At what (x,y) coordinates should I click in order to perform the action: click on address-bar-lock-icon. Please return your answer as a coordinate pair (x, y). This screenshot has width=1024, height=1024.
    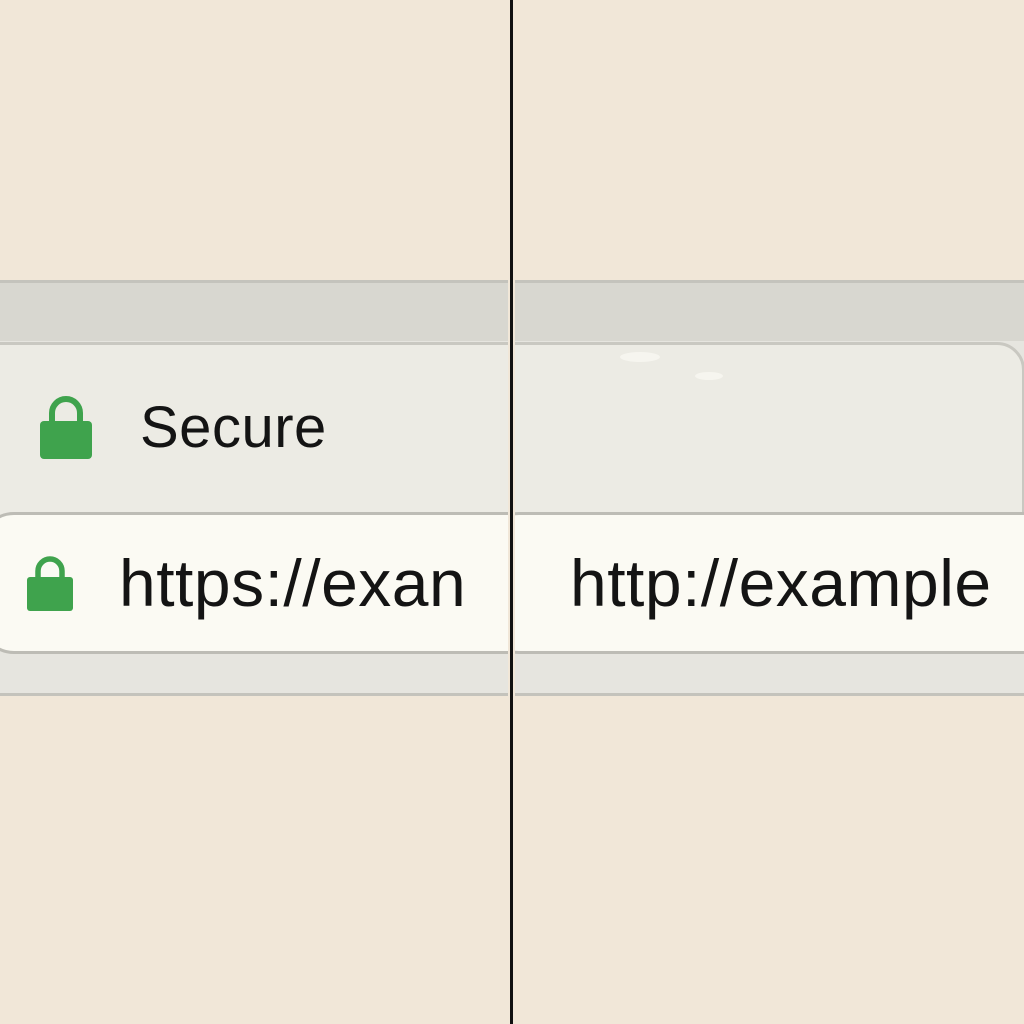
    Looking at the image, I should click on (50, 583).